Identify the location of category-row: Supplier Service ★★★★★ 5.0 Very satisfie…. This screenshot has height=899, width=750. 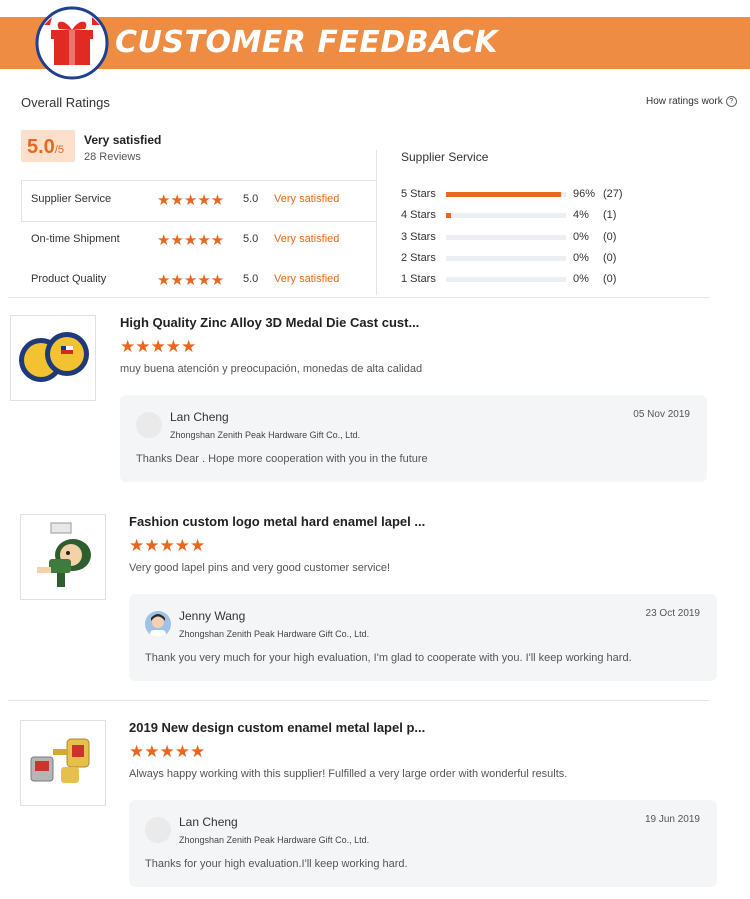
(198, 200).